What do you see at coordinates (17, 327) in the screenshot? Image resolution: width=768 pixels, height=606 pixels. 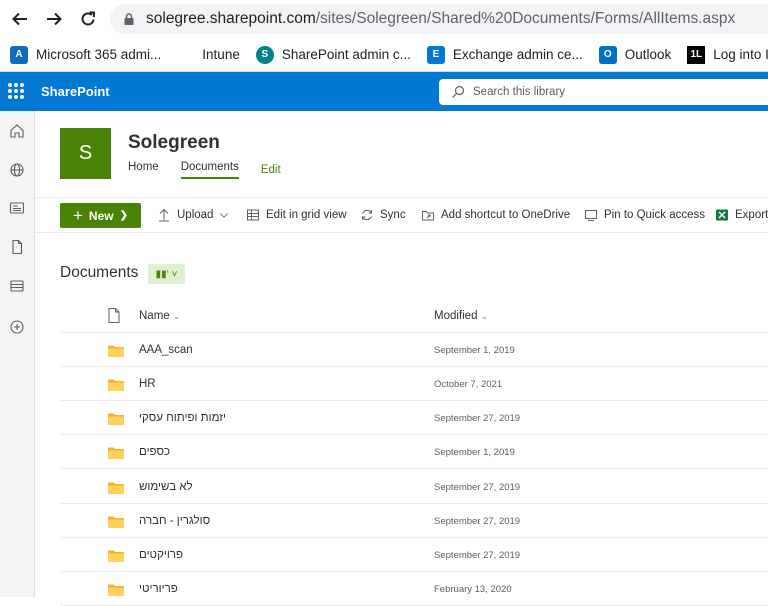 I see `add-circle-icon` at bounding box center [17, 327].